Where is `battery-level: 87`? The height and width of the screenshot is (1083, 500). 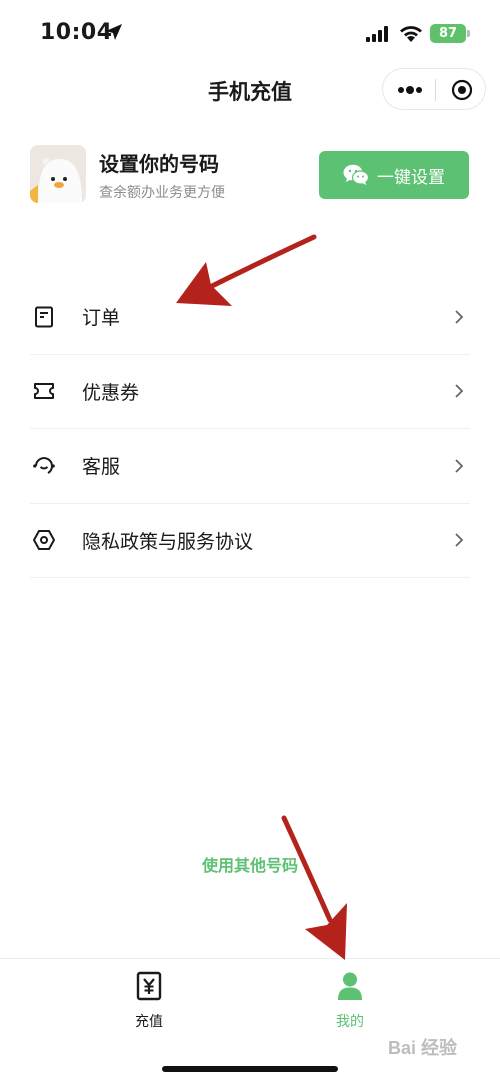
battery-level: 87 is located at coordinates (448, 33).